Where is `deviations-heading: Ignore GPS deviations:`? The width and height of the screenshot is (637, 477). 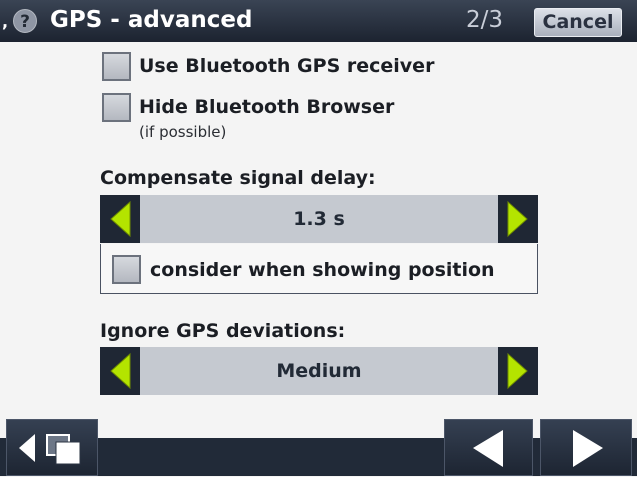
deviations-heading: Ignore GPS deviations: is located at coordinates (223, 331).